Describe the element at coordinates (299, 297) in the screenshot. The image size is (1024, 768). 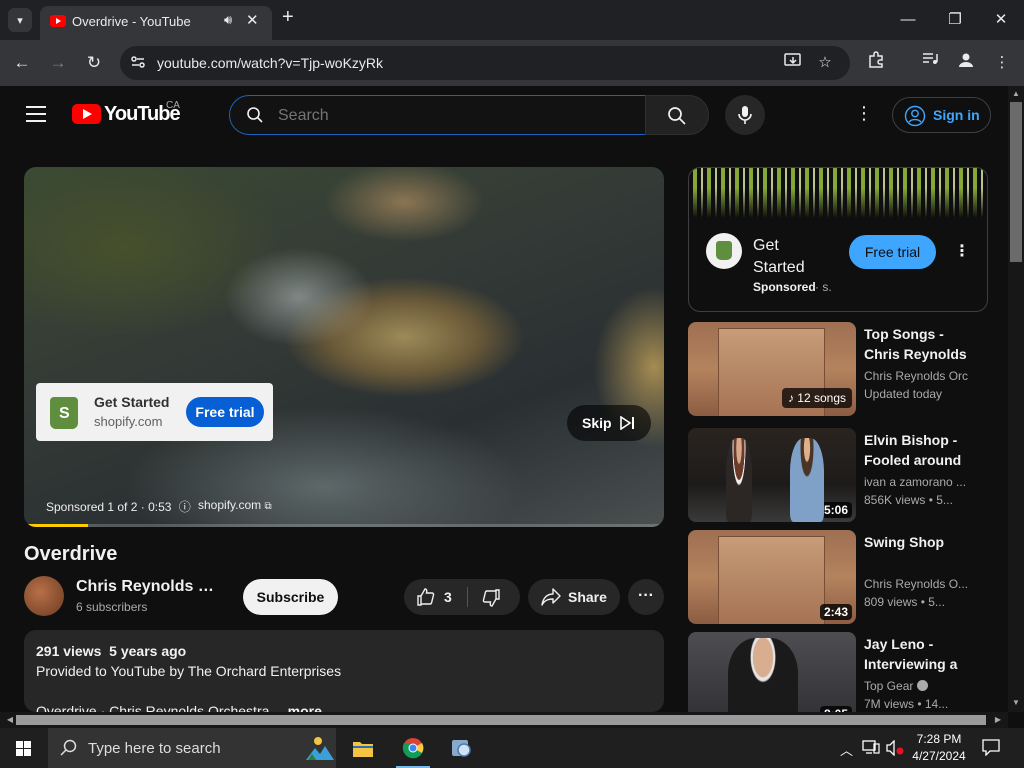
I see `video-frame` at that location.